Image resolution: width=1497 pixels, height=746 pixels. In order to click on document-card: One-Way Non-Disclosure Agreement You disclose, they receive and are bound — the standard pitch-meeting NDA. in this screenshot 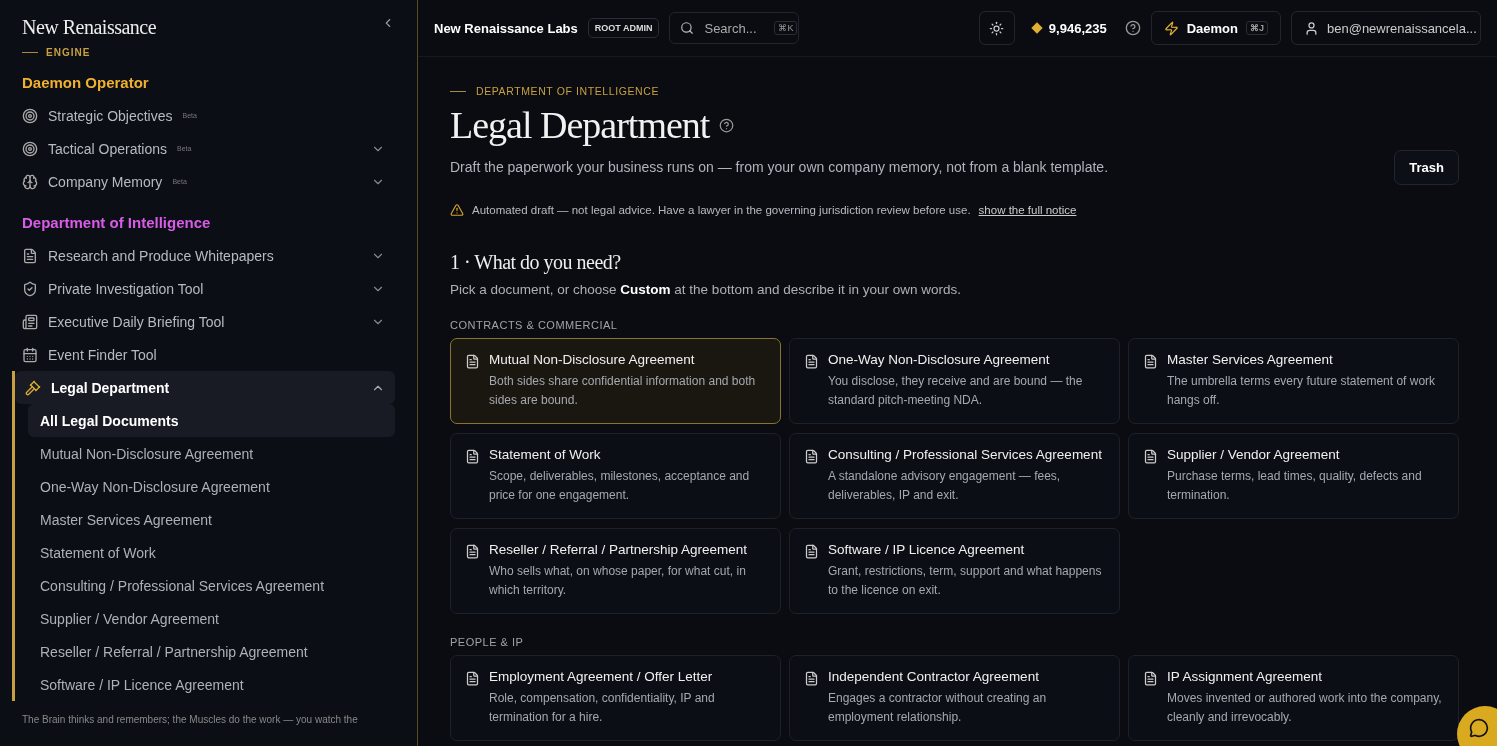, I will do `click(954, 381)`.